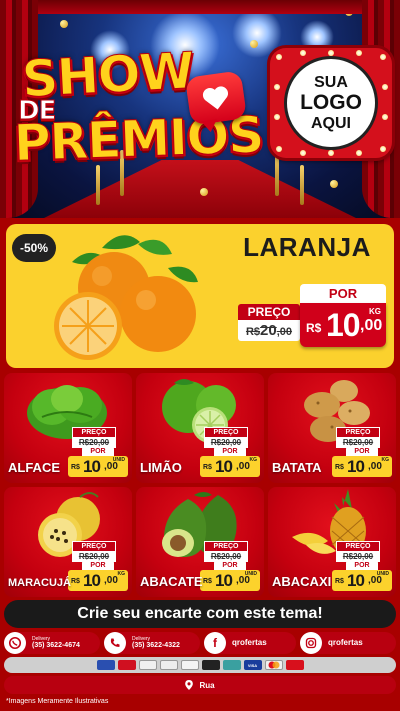  What do you see at coordinates (314, 328) in the screenshot?
I see `new-price-currency: R$` at bounding box center [314, 328].